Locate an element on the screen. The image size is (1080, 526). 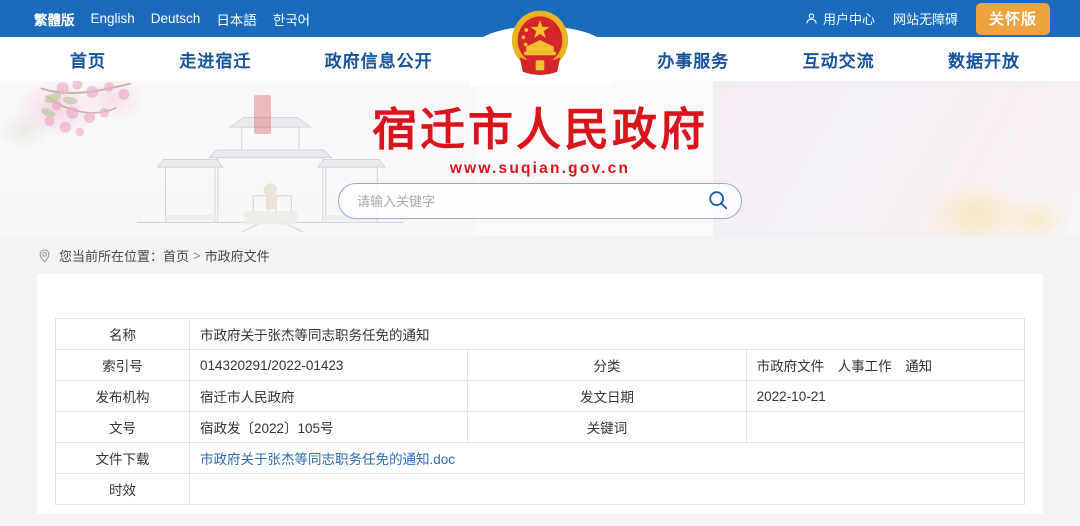
nav-item-home: 首页 is located at coordinates (88, 59).